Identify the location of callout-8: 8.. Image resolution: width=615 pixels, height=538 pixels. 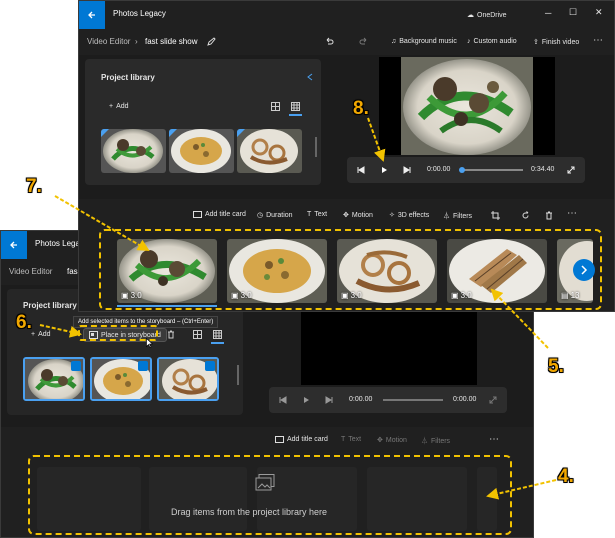
(361, 108).